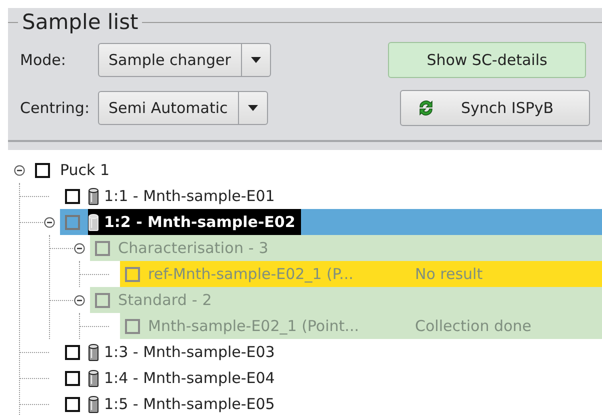 The width and height of the screenshot is (602, 415). I want to click on item-label: 1:1 - Mnth-sample-E01, so click(190, 196).